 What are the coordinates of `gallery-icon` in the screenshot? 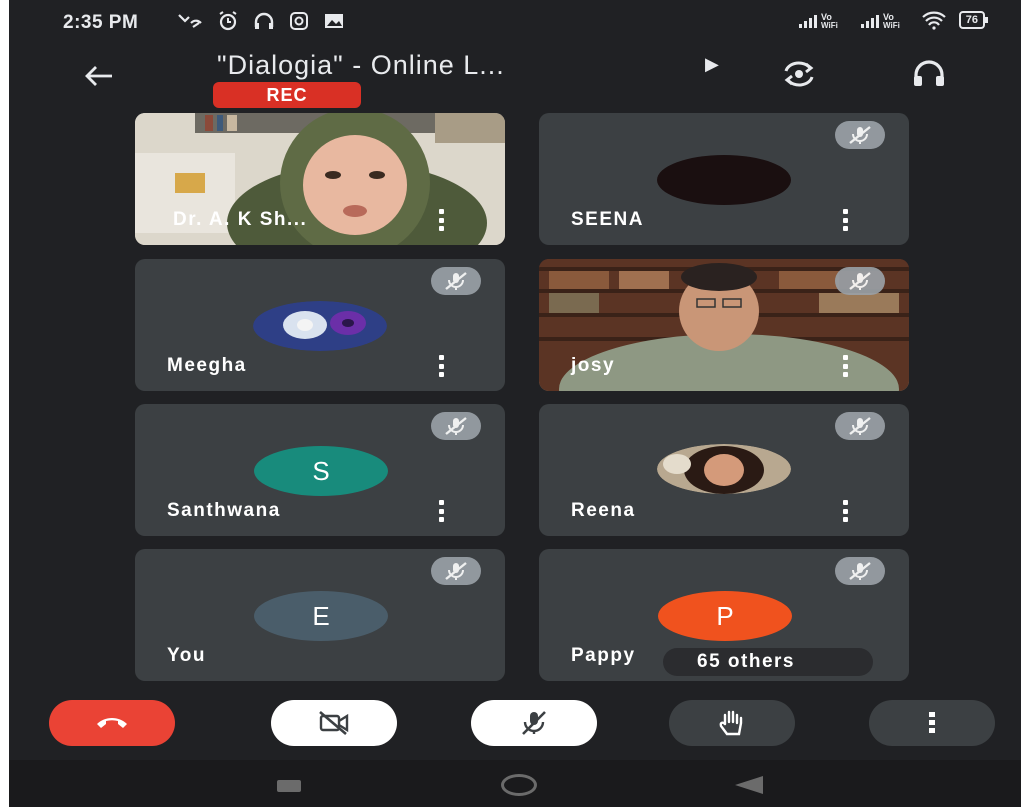 It's located at (334, 21).